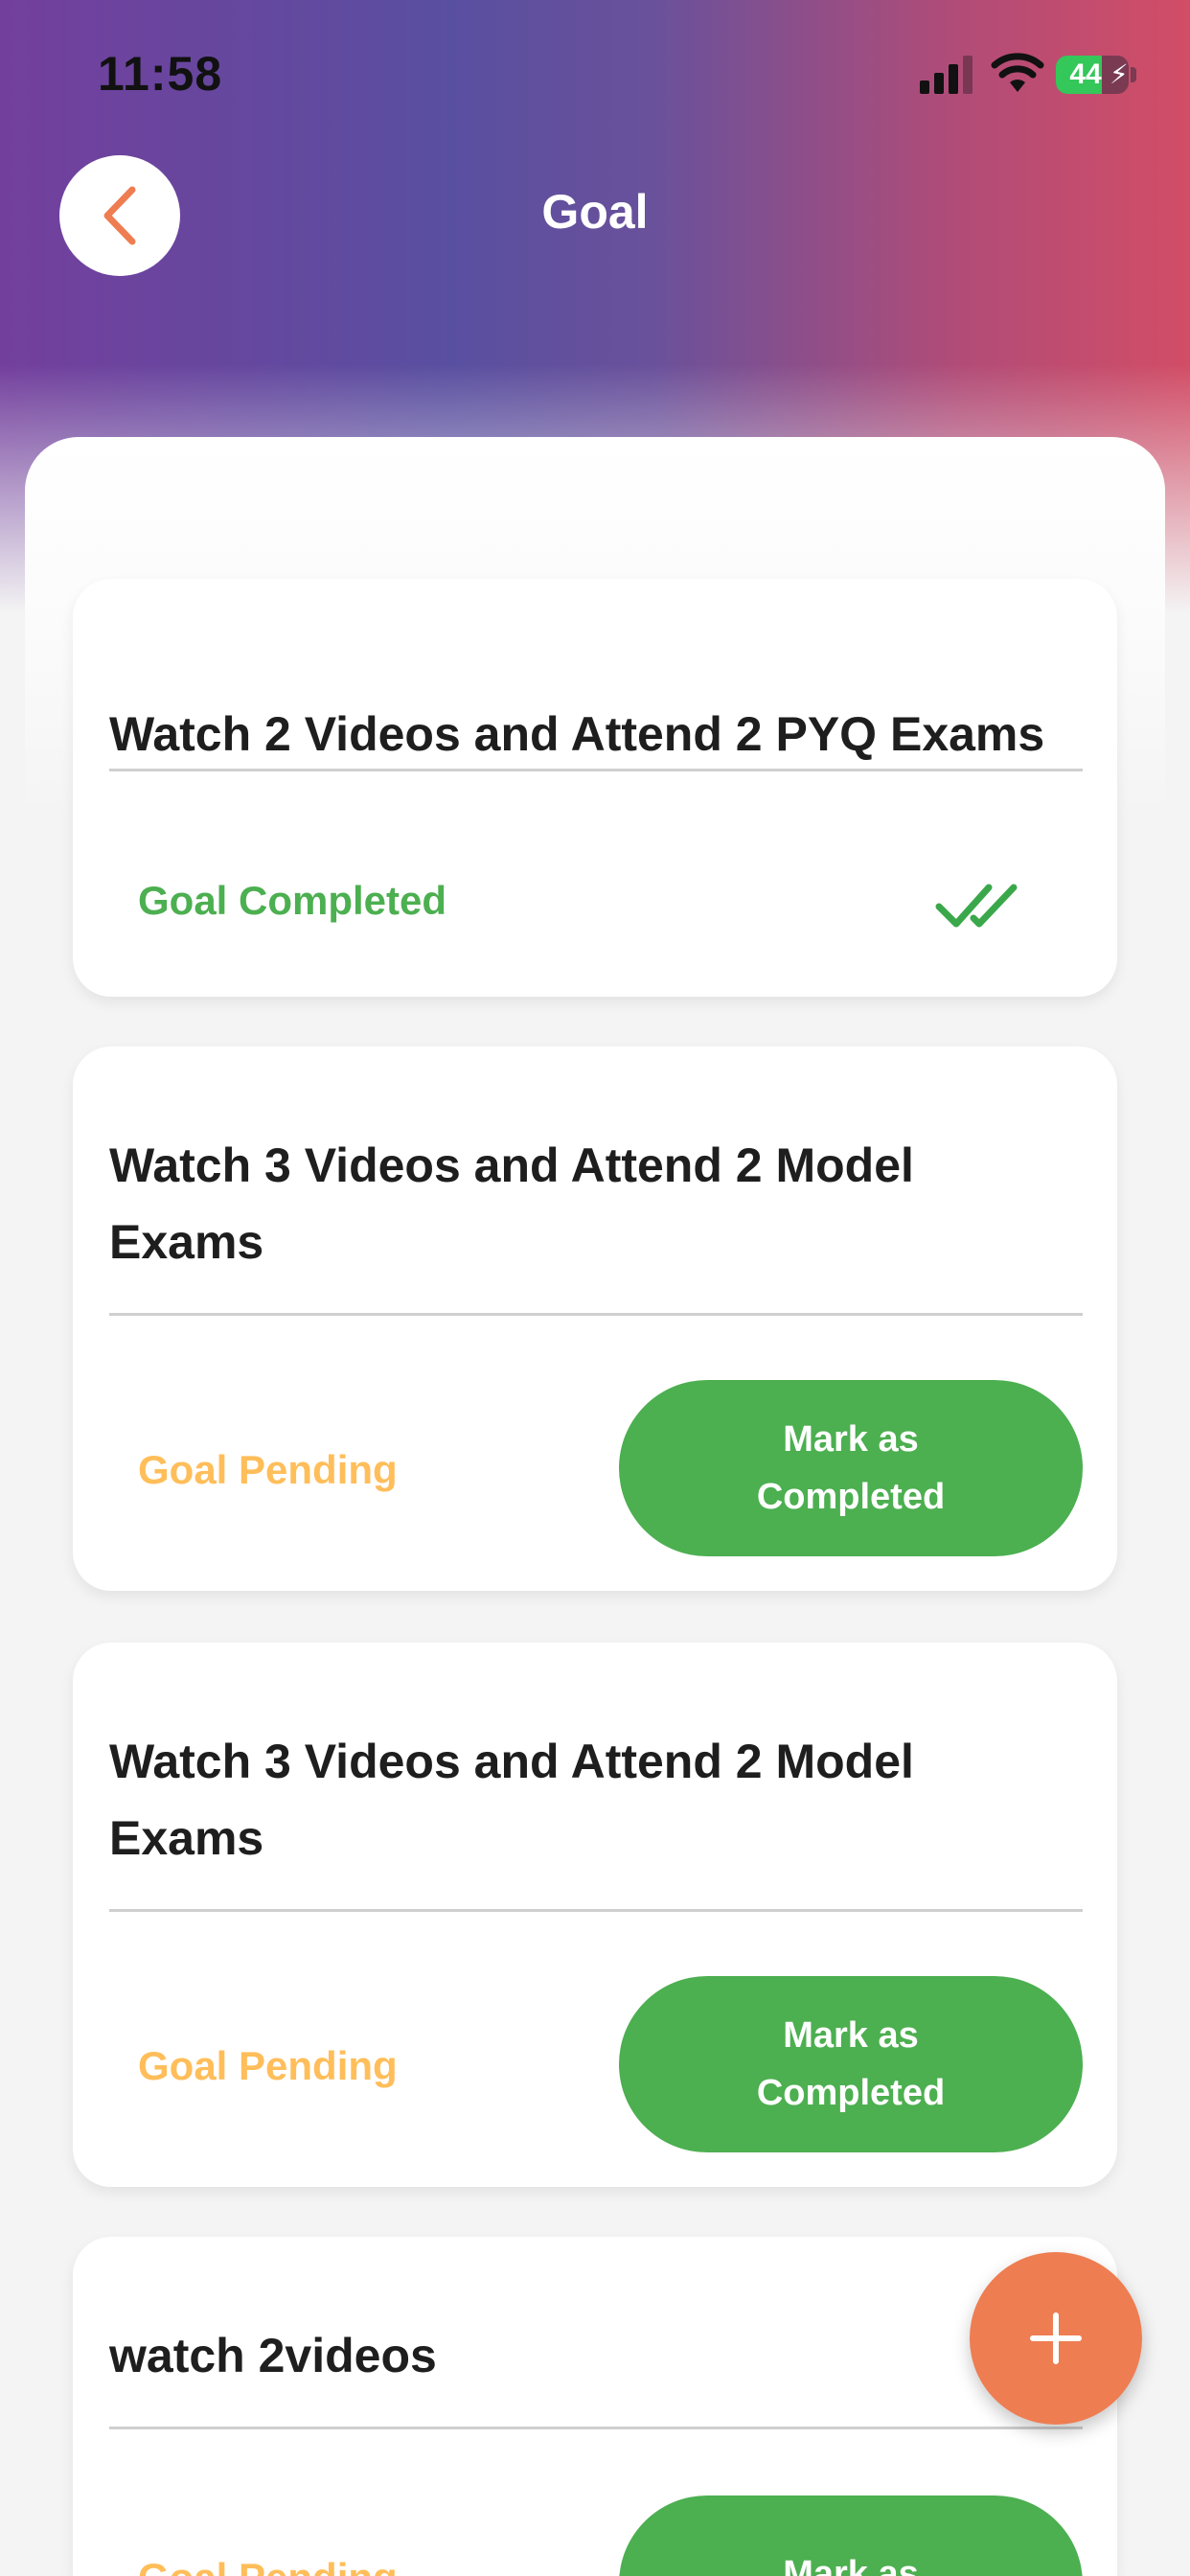 The image size is (1190, 2576). What do you see at coordinates (293, 900) in the screenshot?
I see `goal-status: Goal Completed` at bounding box center [293, 900].